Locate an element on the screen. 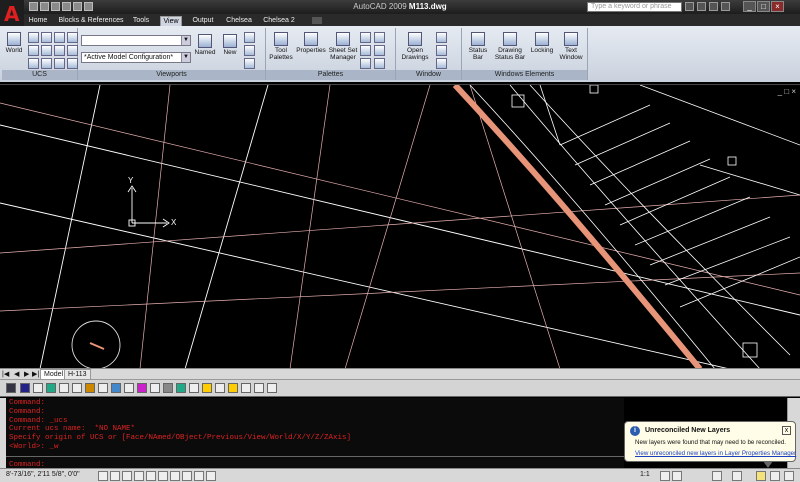 Image resolution: width=800 pixels, height=482 pixels. layout-icon is located at coordinates (379, 63).